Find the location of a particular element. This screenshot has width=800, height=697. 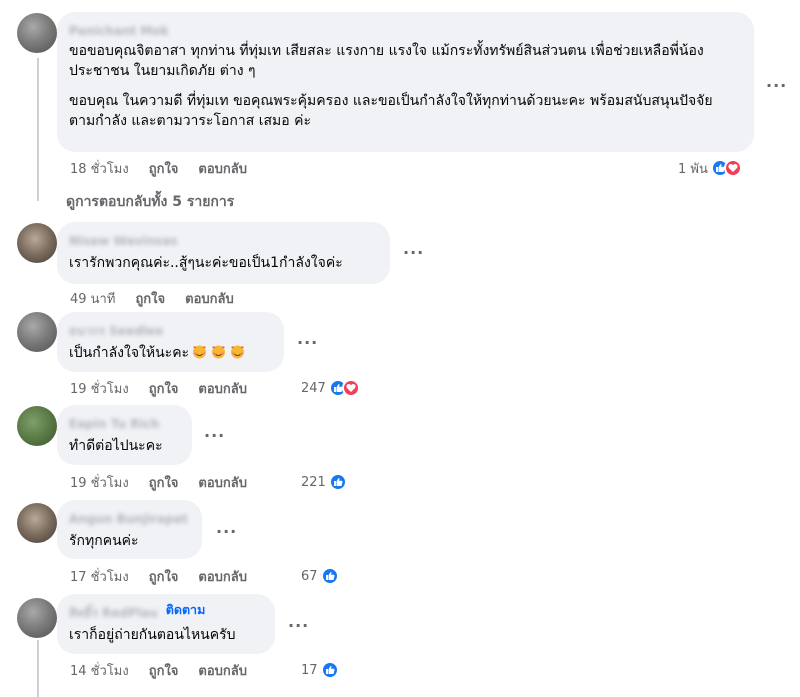

comment-text: เป็นกำลังใจให้นะคะ is located at coordinates (170, 353).